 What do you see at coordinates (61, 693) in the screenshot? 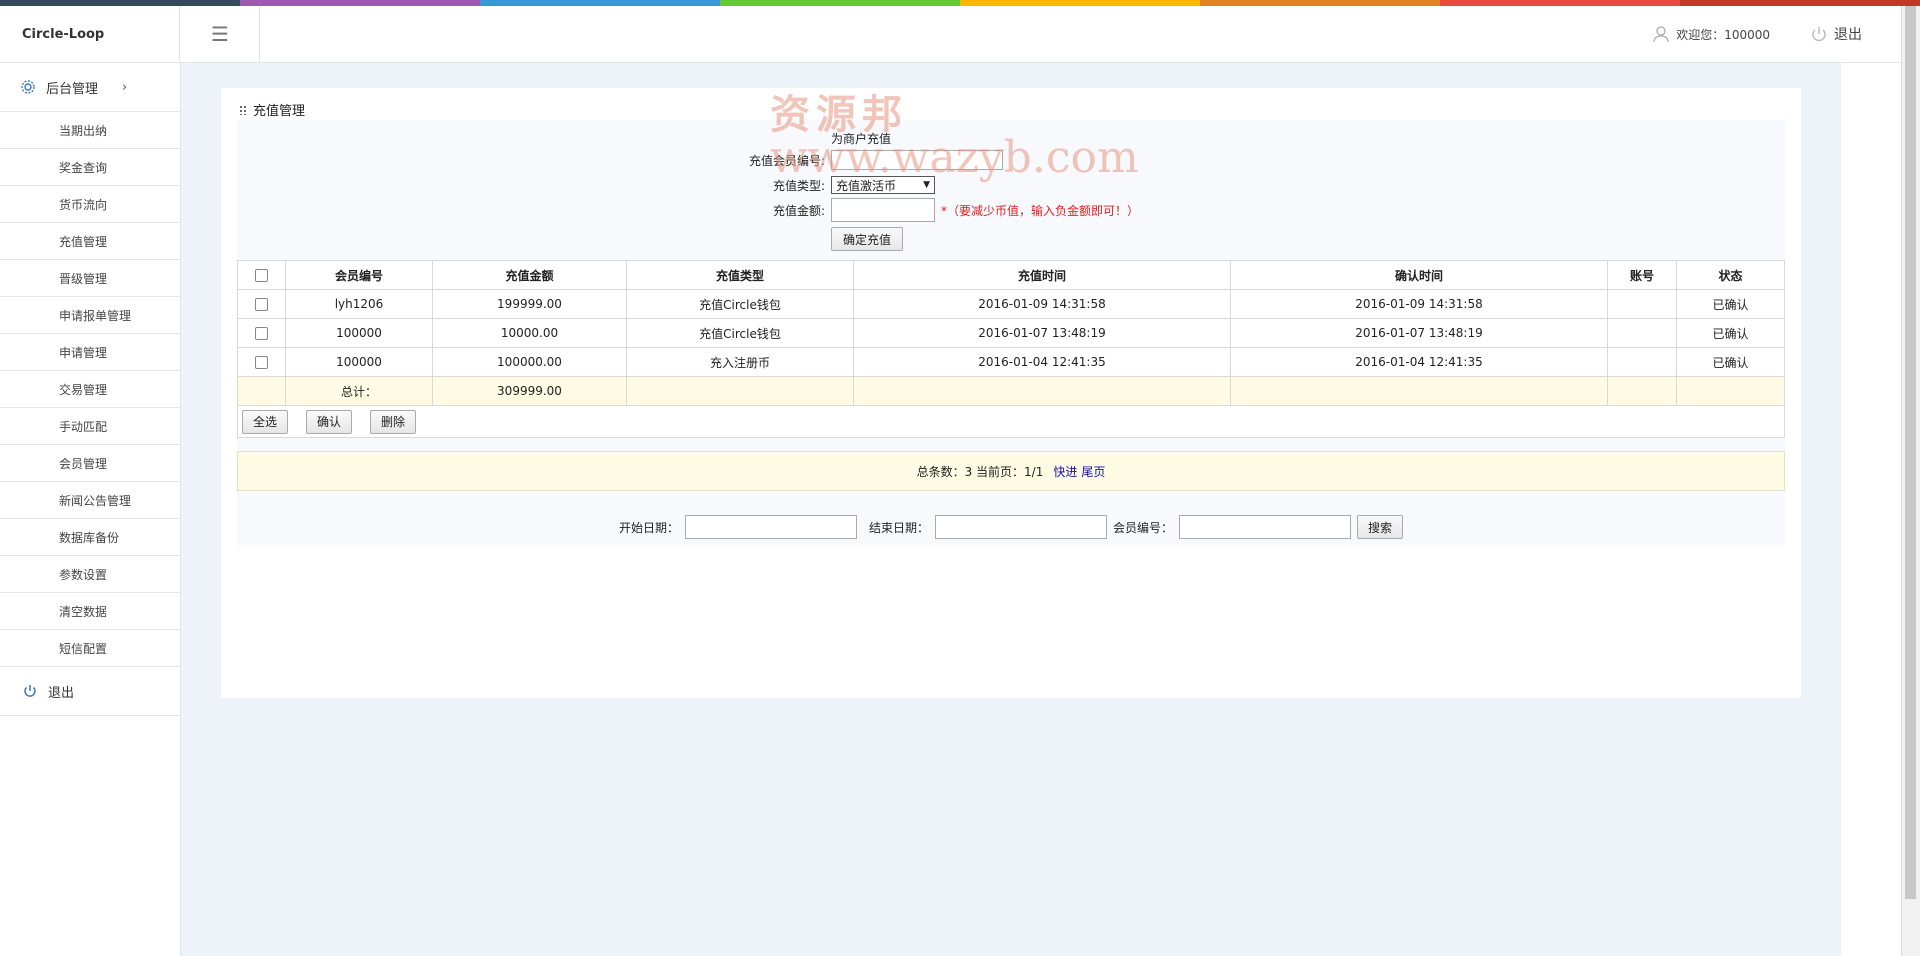
I see `sidebar-logout-label: 退出` at bounding box center [61, 693].